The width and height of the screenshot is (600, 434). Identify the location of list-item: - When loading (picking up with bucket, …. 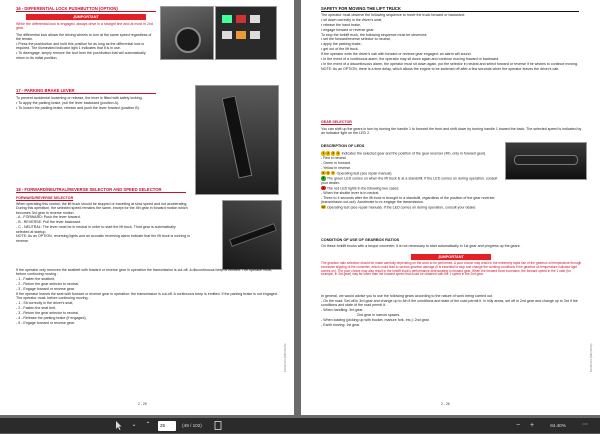
(375, 319).